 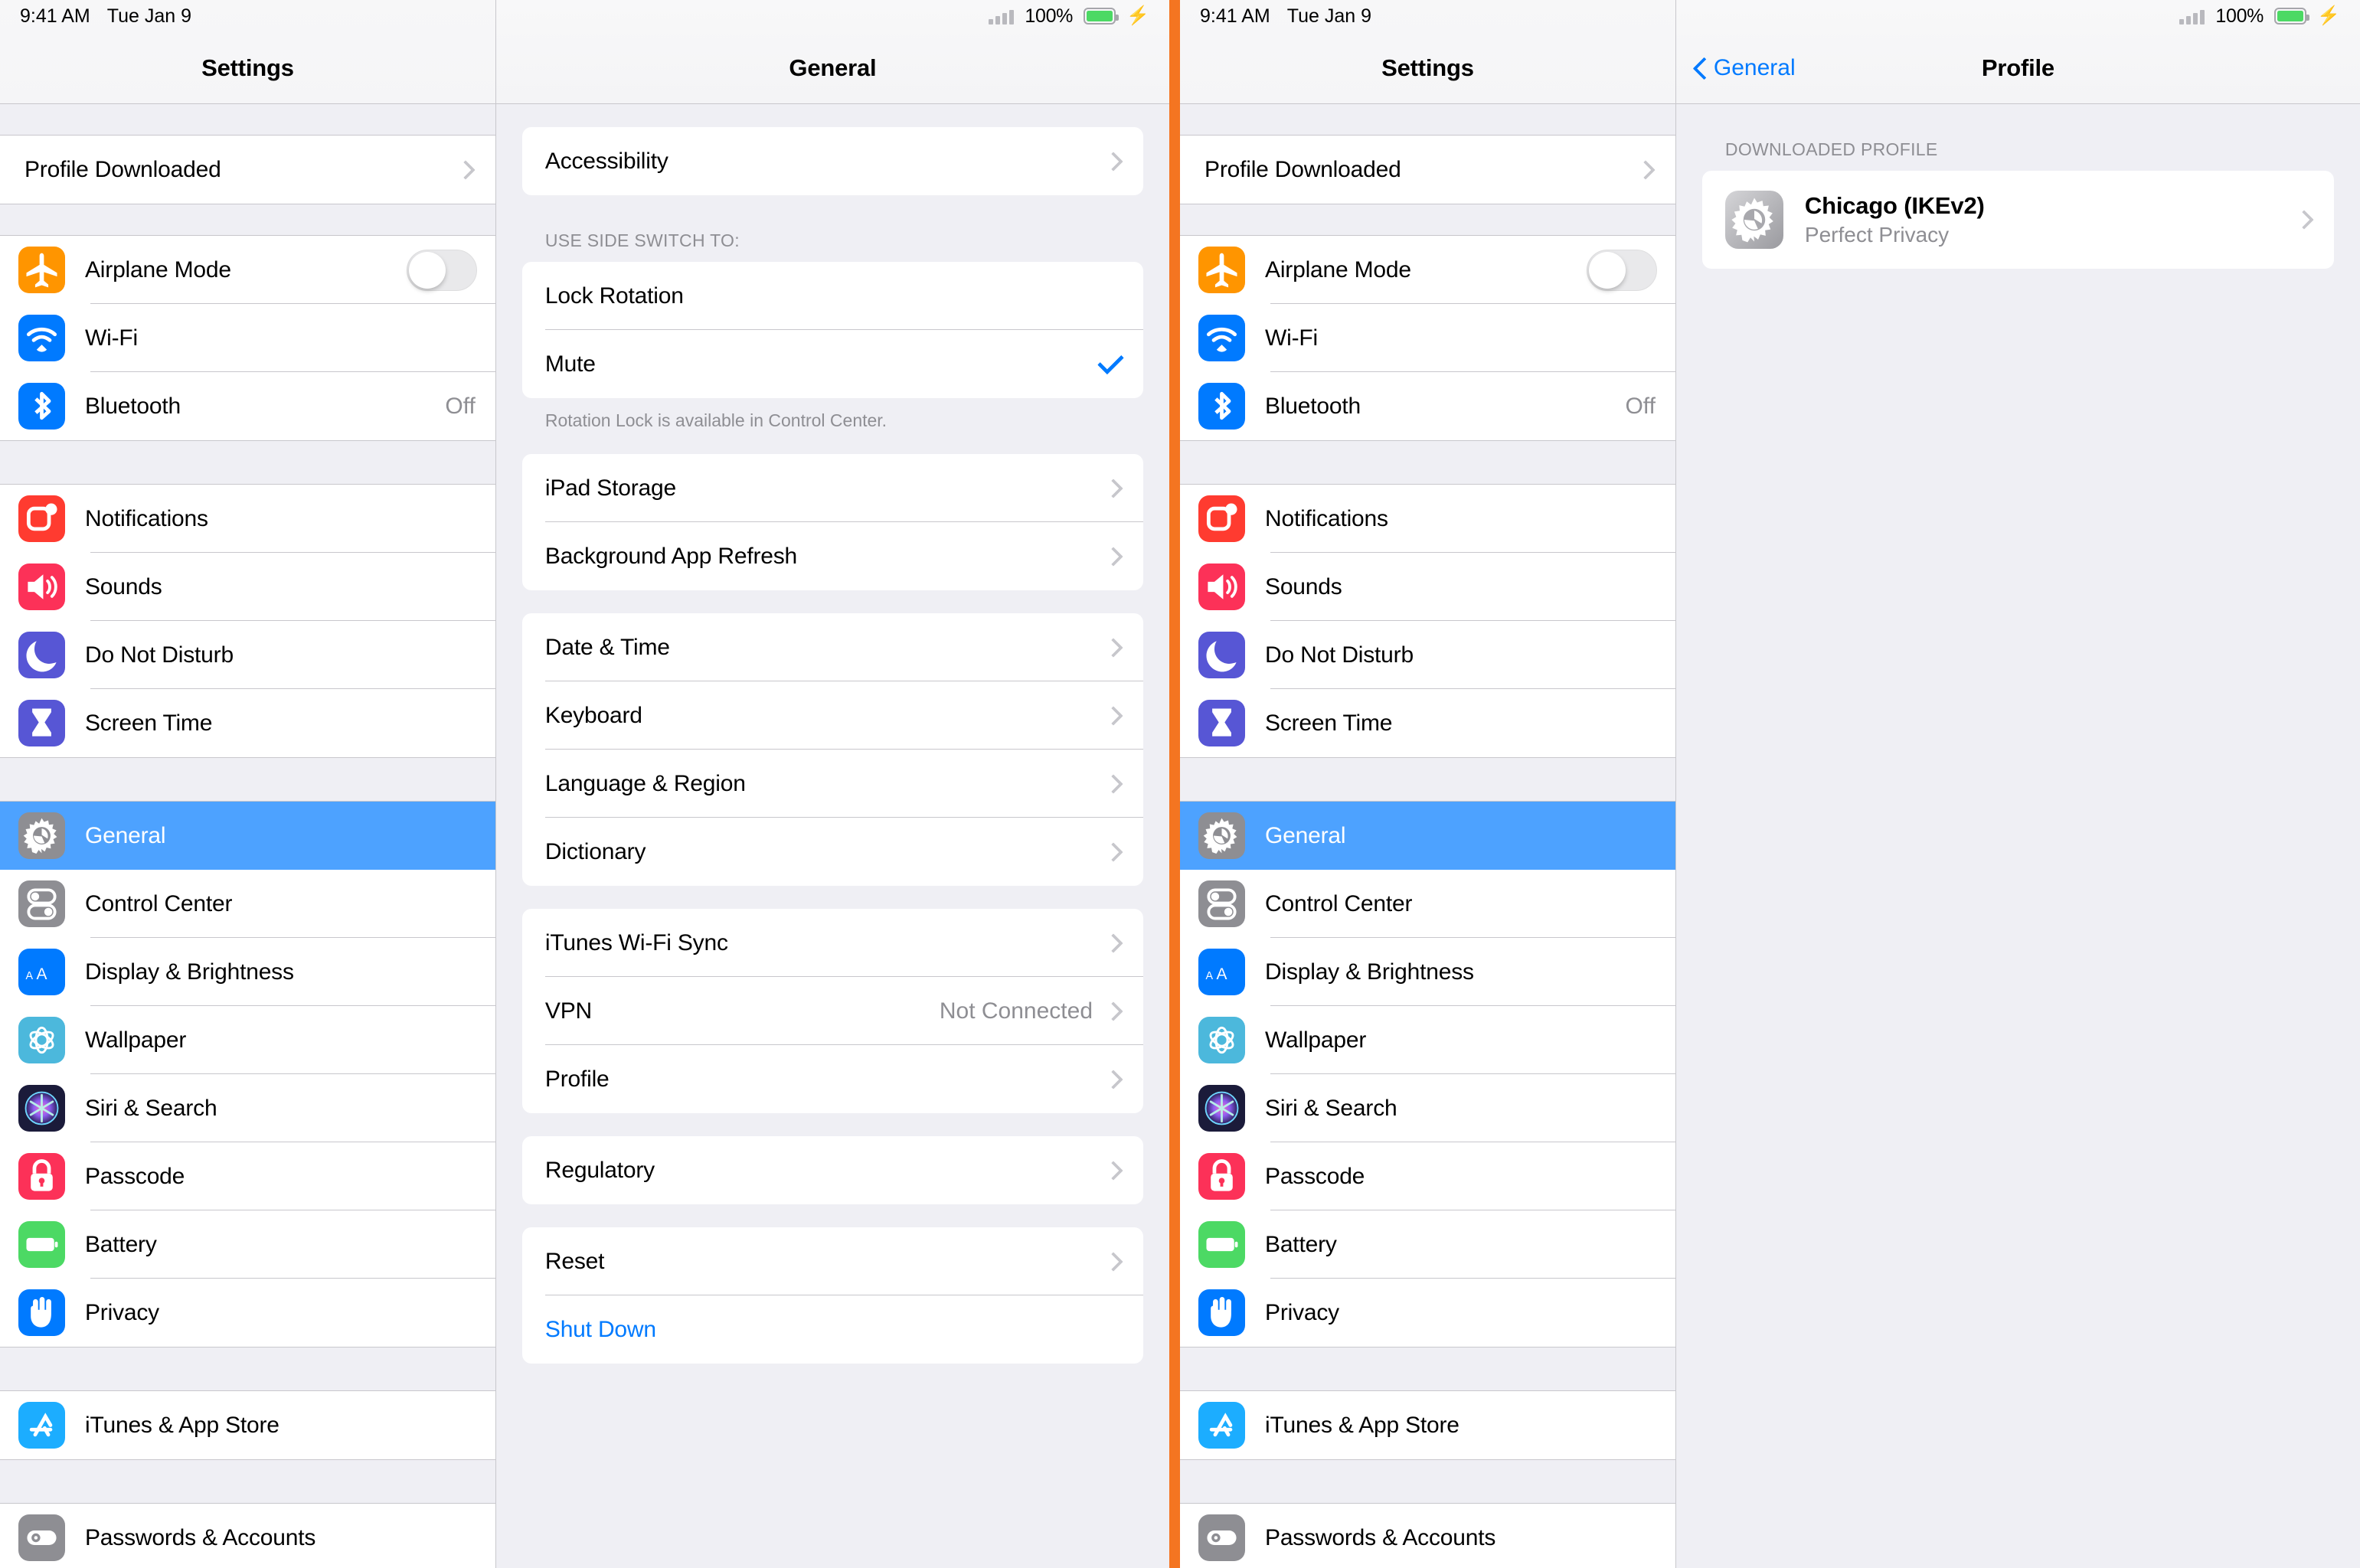 I want to click on profile-list-item: Chicago (IKEv2) Perfect Privacy, so click(x=2018, y=220).